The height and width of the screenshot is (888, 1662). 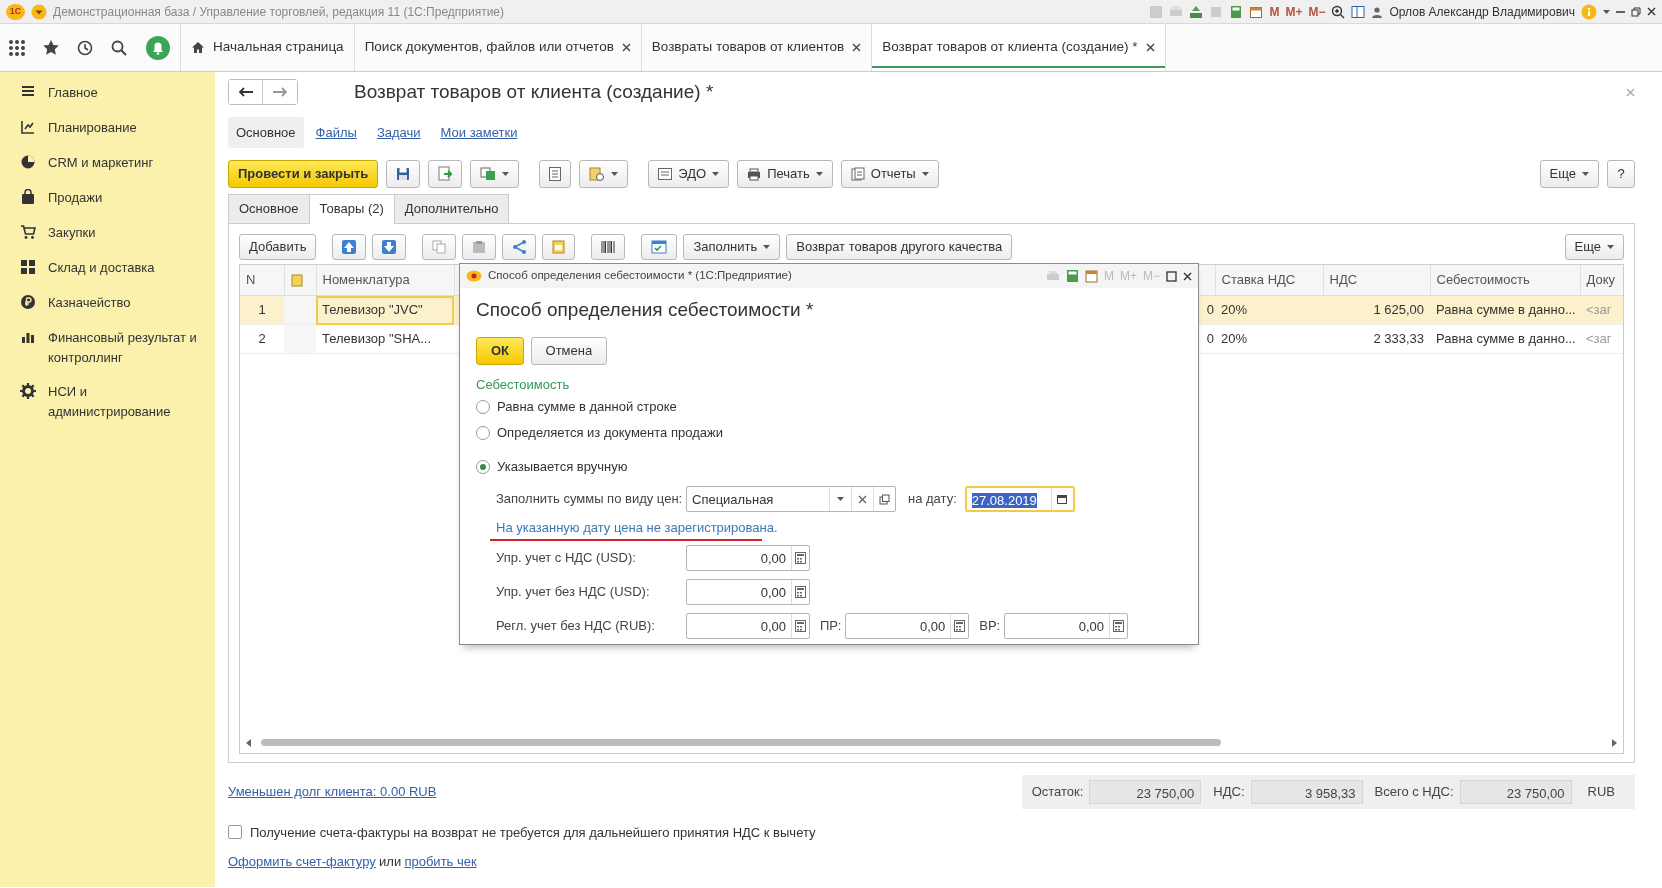 I want to click on column-header, so click(x=300, y=280).